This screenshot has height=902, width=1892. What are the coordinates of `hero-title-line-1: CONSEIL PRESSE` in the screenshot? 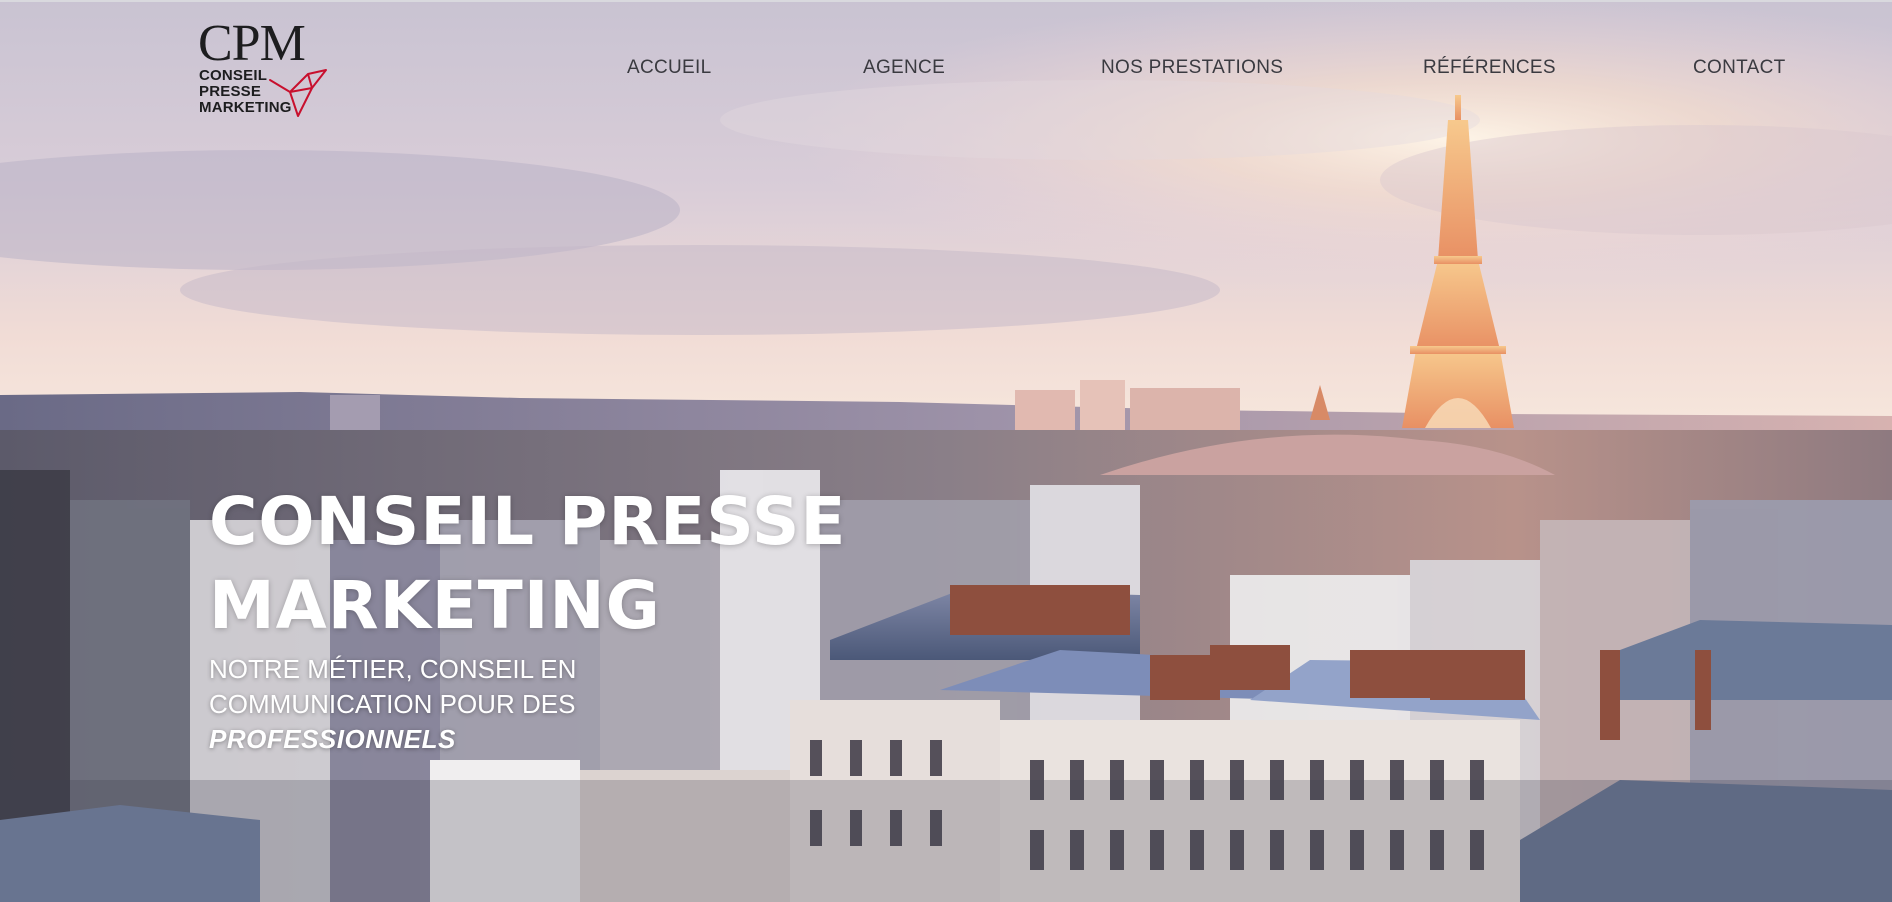 It's located at (528, 521).